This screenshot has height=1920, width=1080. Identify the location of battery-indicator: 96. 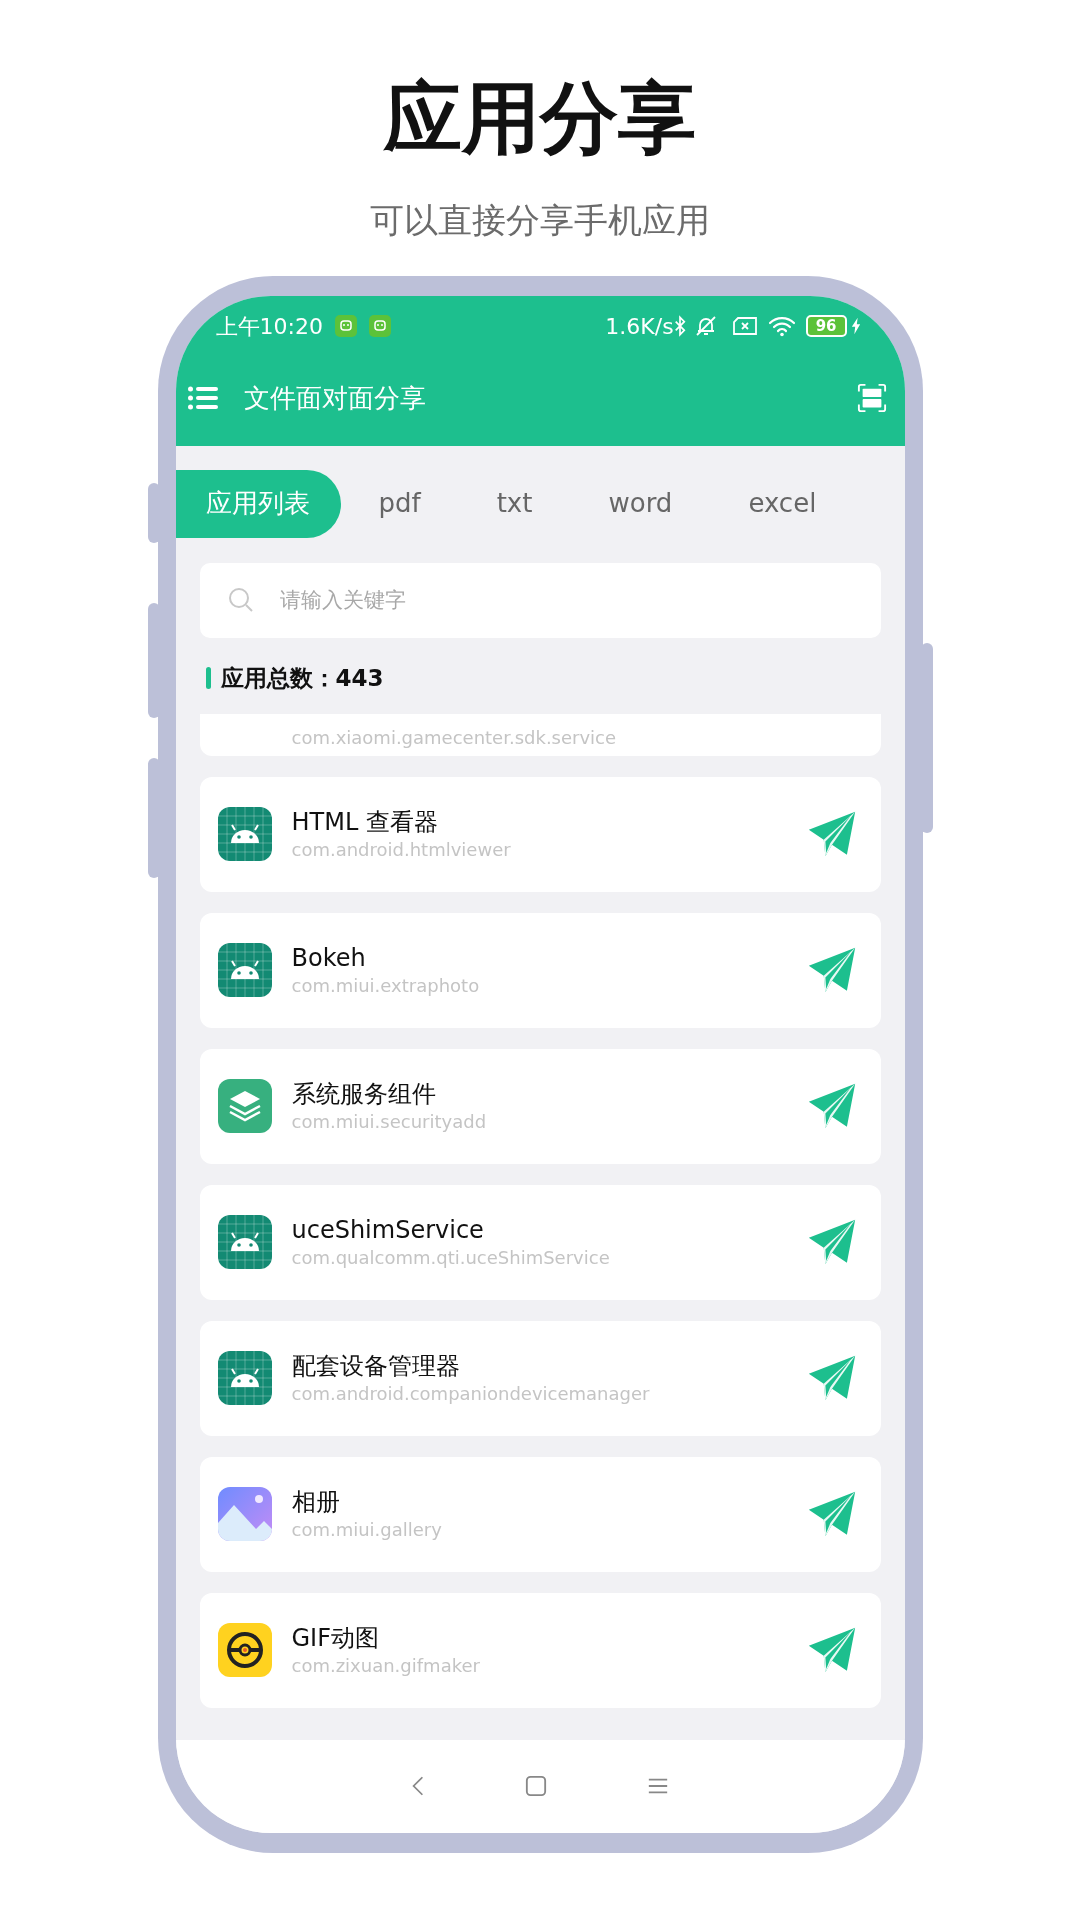
(826, 326).